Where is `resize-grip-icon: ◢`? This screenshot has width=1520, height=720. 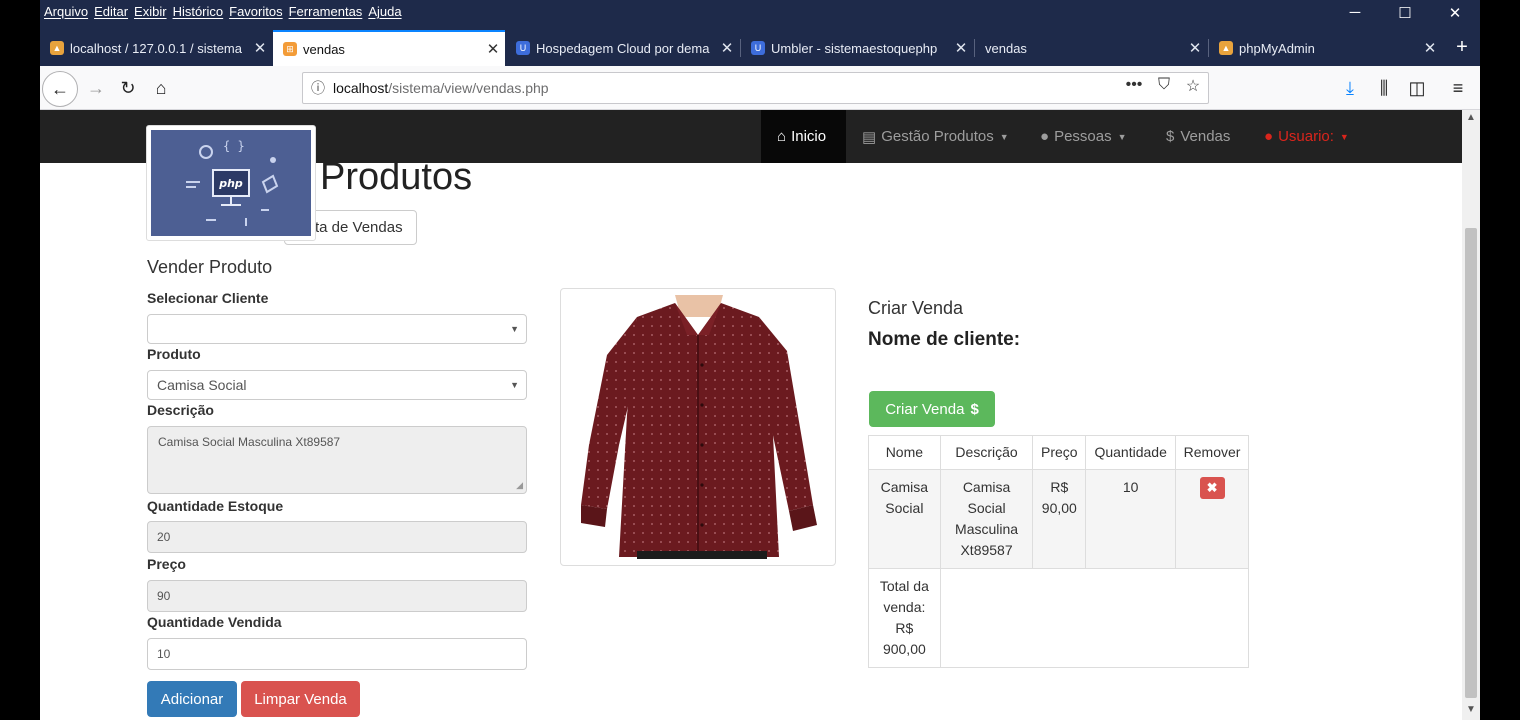
resize-grip-icon: ◢ is located at coordinates (519, 485).